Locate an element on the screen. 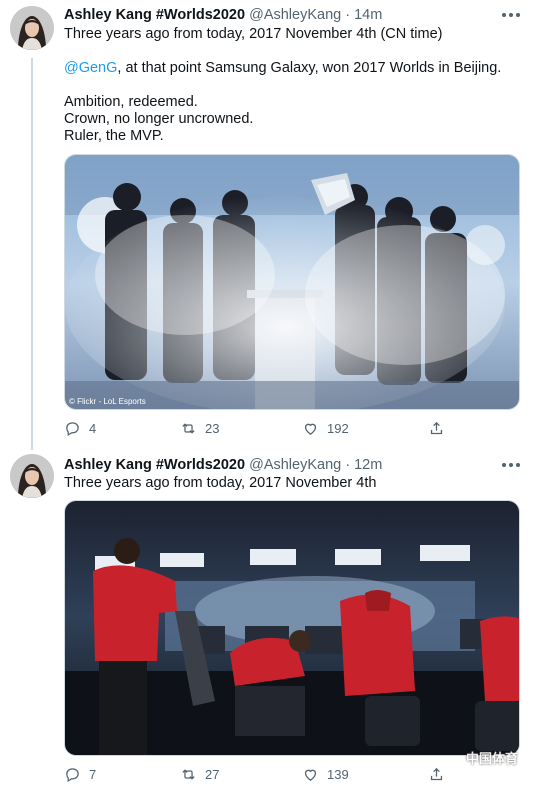 This screenshot has width=534, height=790. tweet-line: Crown, no longer uncrowned. is located at coordinates (159, 119).